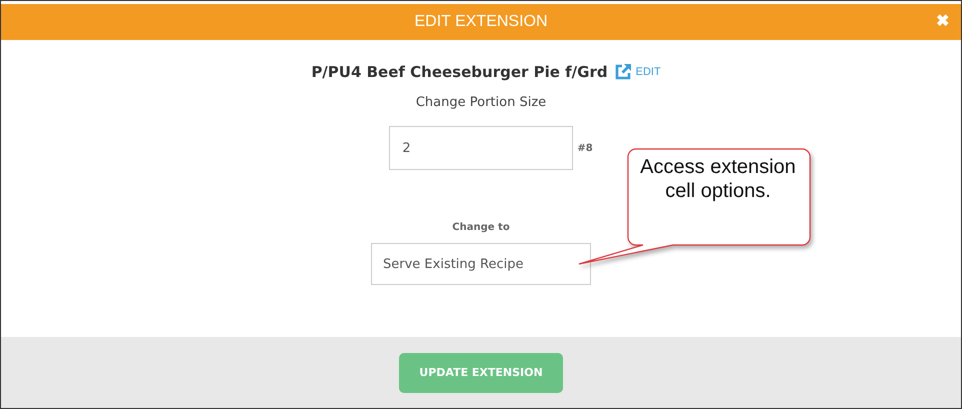 Image resolution: width=962 pixels, height=409 pixels. What do you see at coordinates (623, 72) in the screenshot?
I see `external-link-icon` at bounding box center [623, 72].